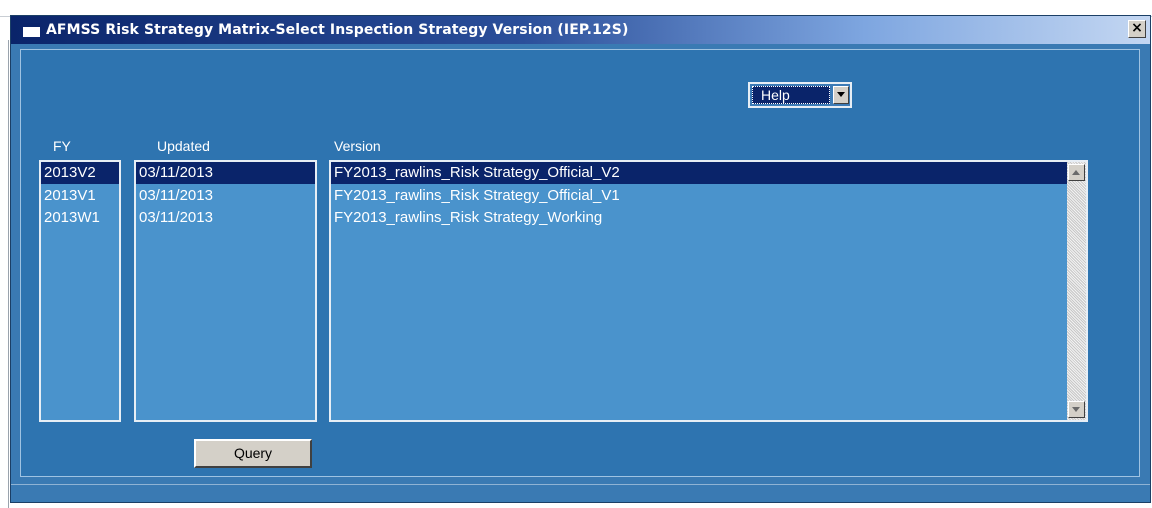 The height and width of the screenshot is (508, 1152). Describe the element at coordinates (580, 484) in the screenshot. I see `footer-divider` at that location.